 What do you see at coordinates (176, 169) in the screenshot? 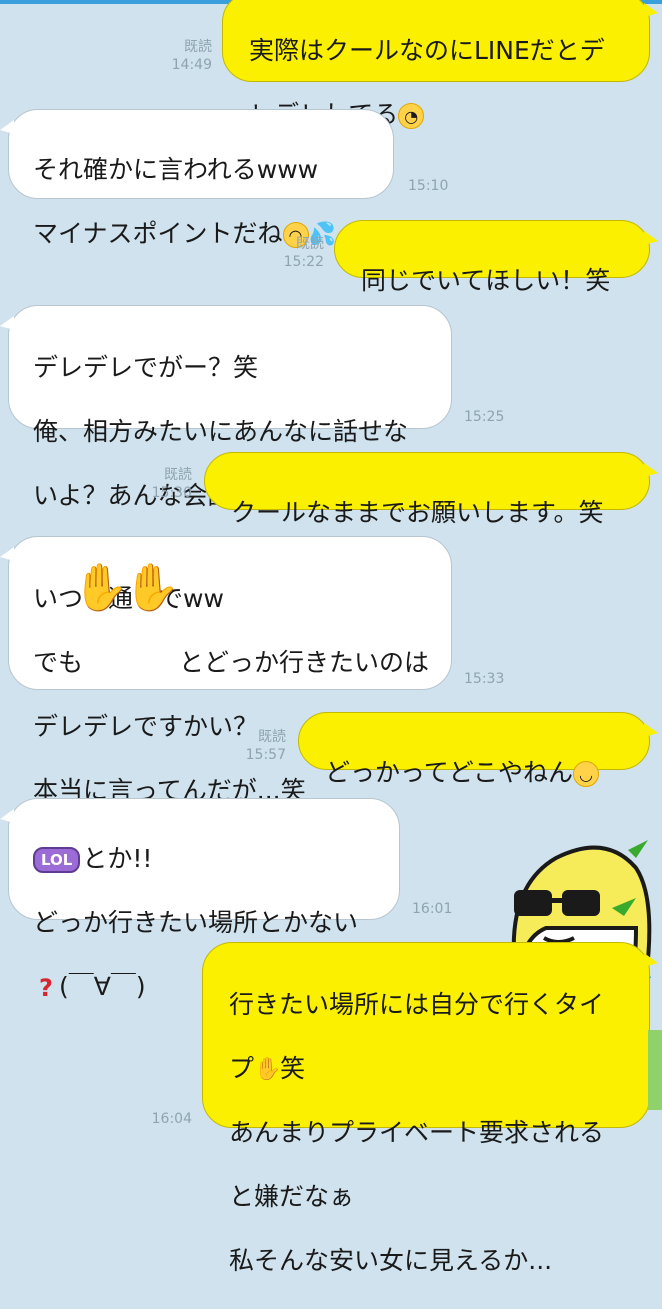
I see `message-line: それ確かに言われるwww` at bounding box center [176, 169].